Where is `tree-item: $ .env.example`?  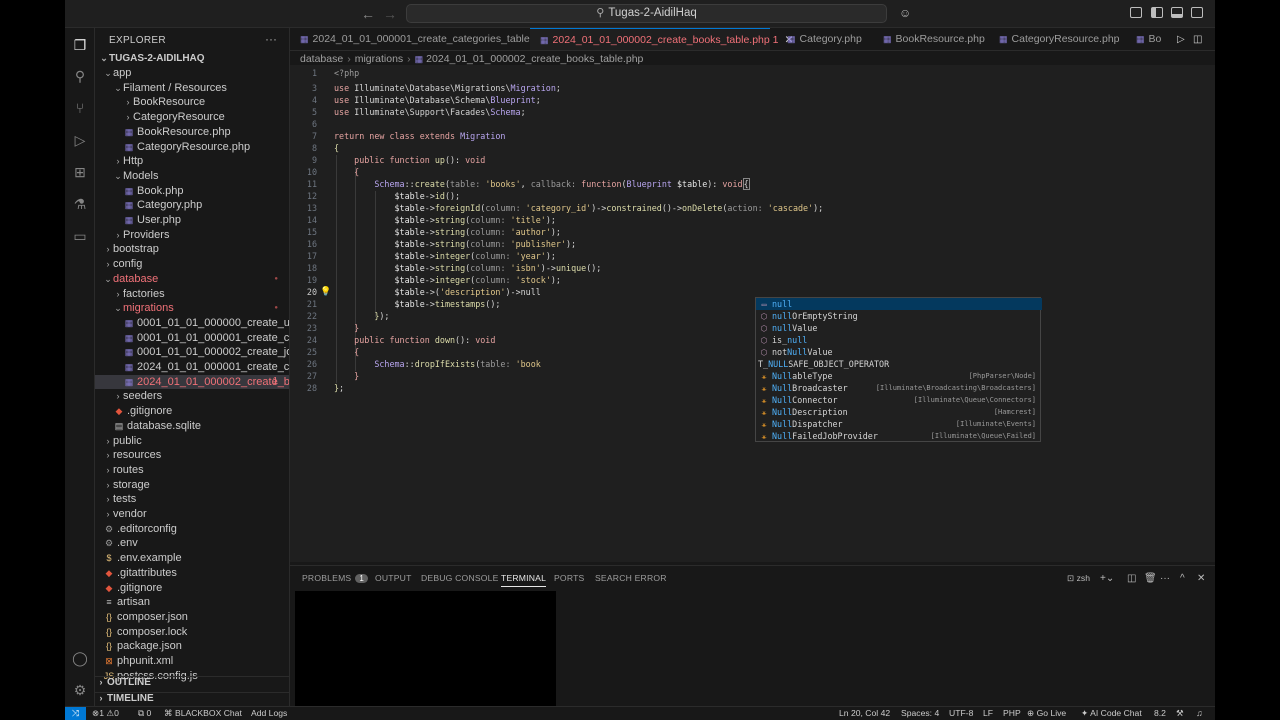 tree-item: $ .env.example is located at coordinates (192, 558).